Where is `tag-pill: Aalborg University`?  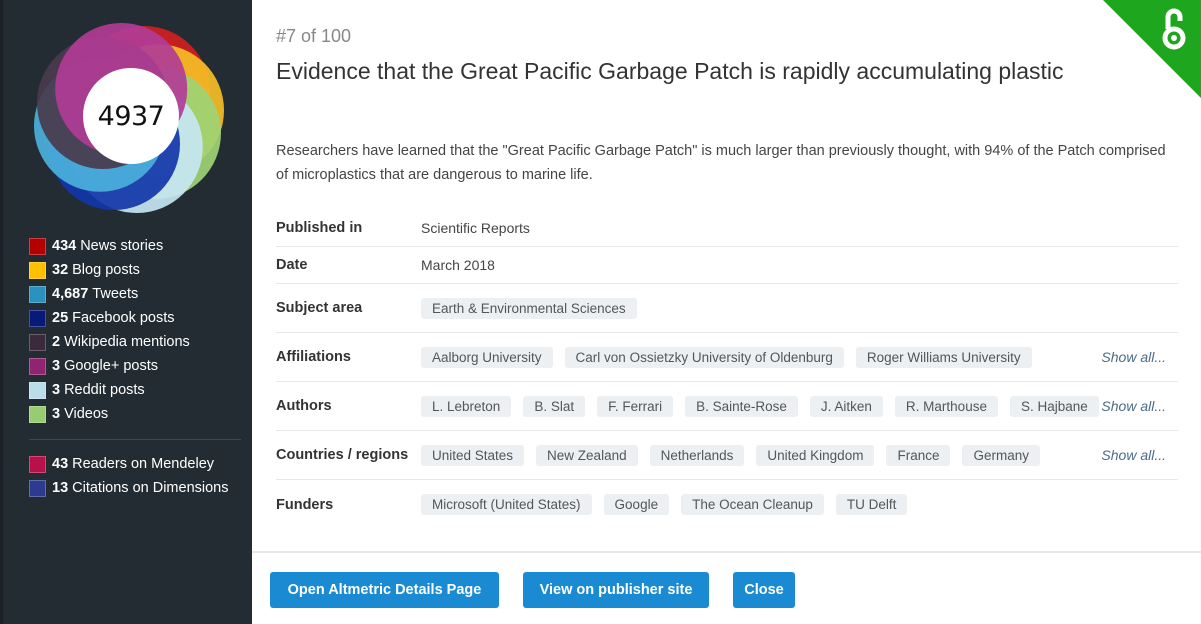 tag-pill: Aalborg University is located at coordinates (487, 357).